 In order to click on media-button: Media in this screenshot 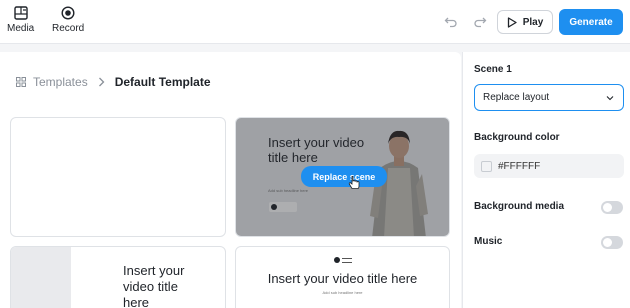, I will do `click(20, 20)`.